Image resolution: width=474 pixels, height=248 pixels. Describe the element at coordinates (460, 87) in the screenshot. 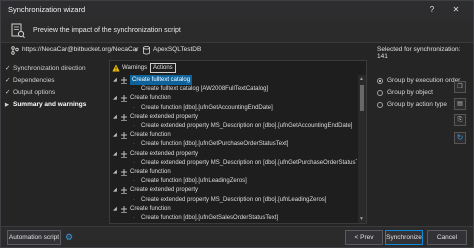

I see `copy-icon: ❐` at that location.